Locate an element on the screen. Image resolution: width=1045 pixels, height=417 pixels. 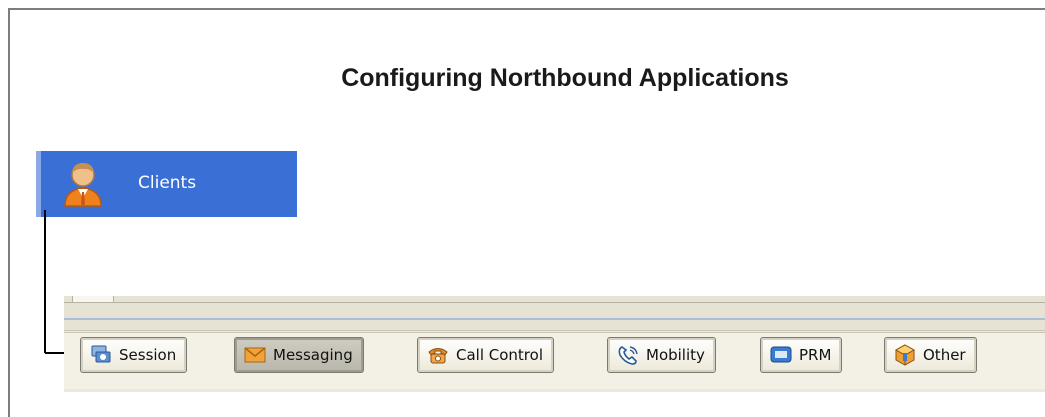
clients-label: Clients is located at coordinates (167, 183).